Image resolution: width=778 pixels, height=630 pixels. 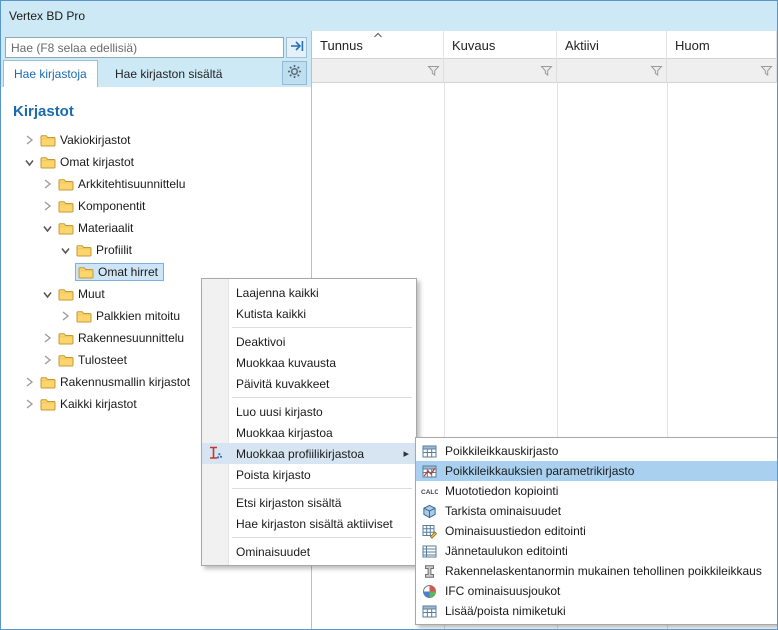 What do you see at coordinates (309, 362) in the screenshot?
I see `menu-item-muokkaa-kuvausta: Muokkaa kuvausta` at bounding box center [309, 362].